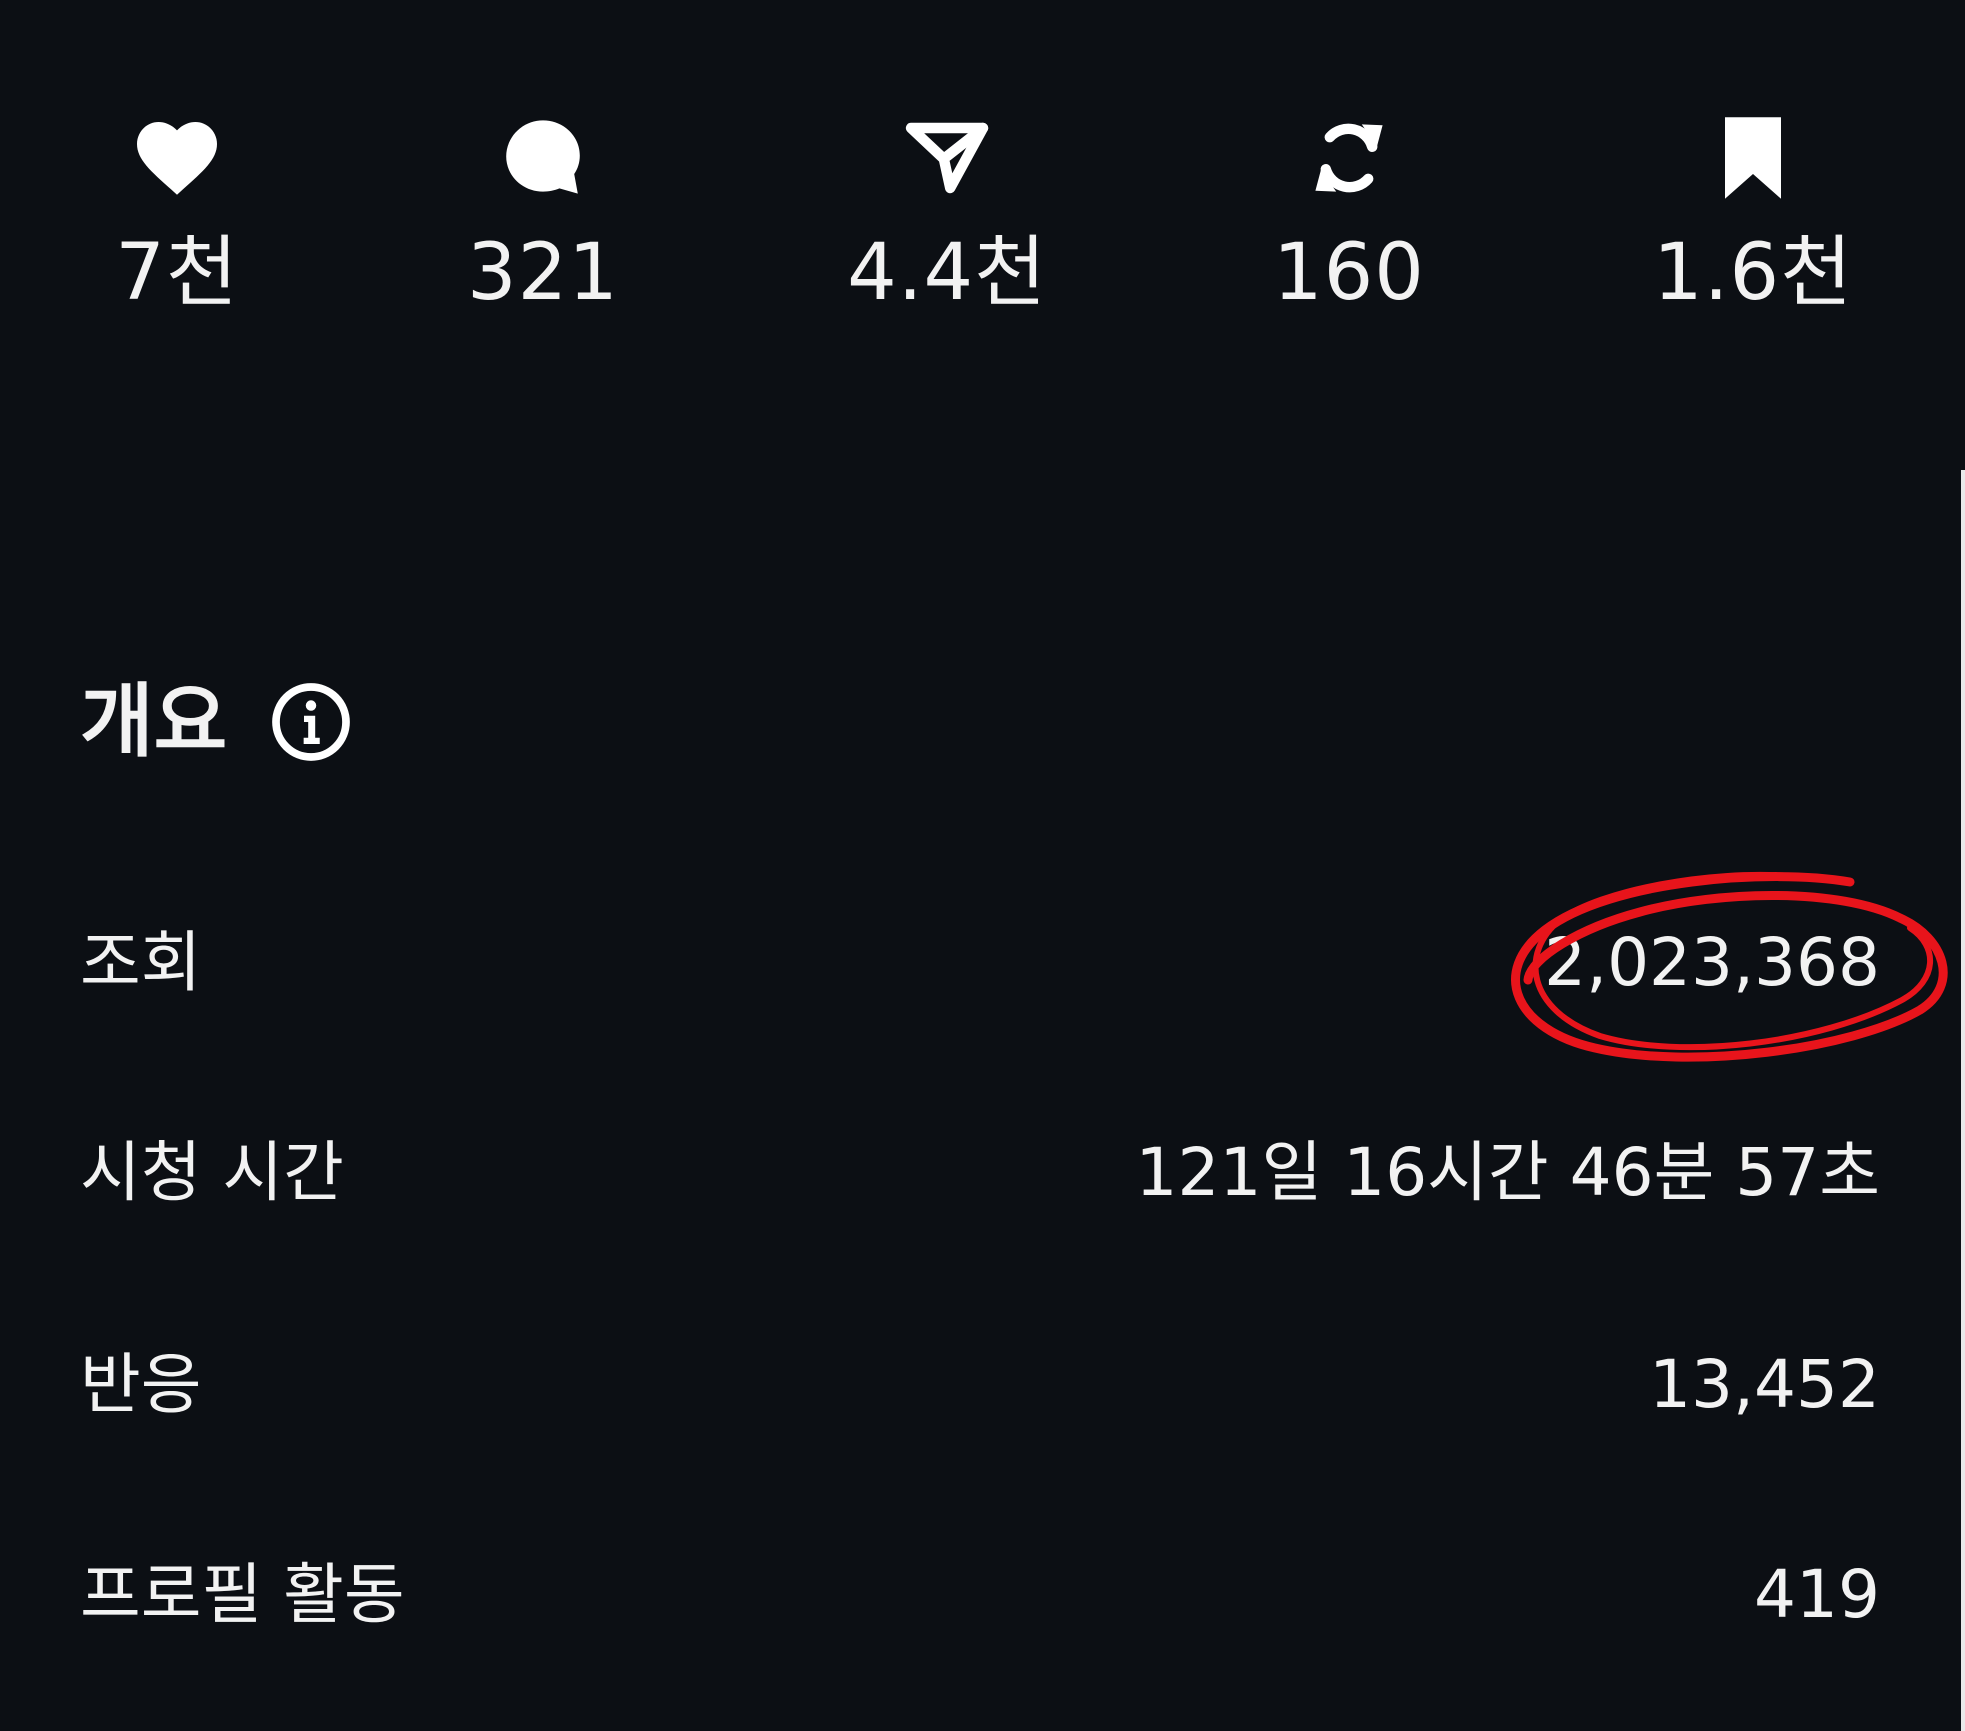  I want to click on likes-stat: 7천, so click(177, 214).